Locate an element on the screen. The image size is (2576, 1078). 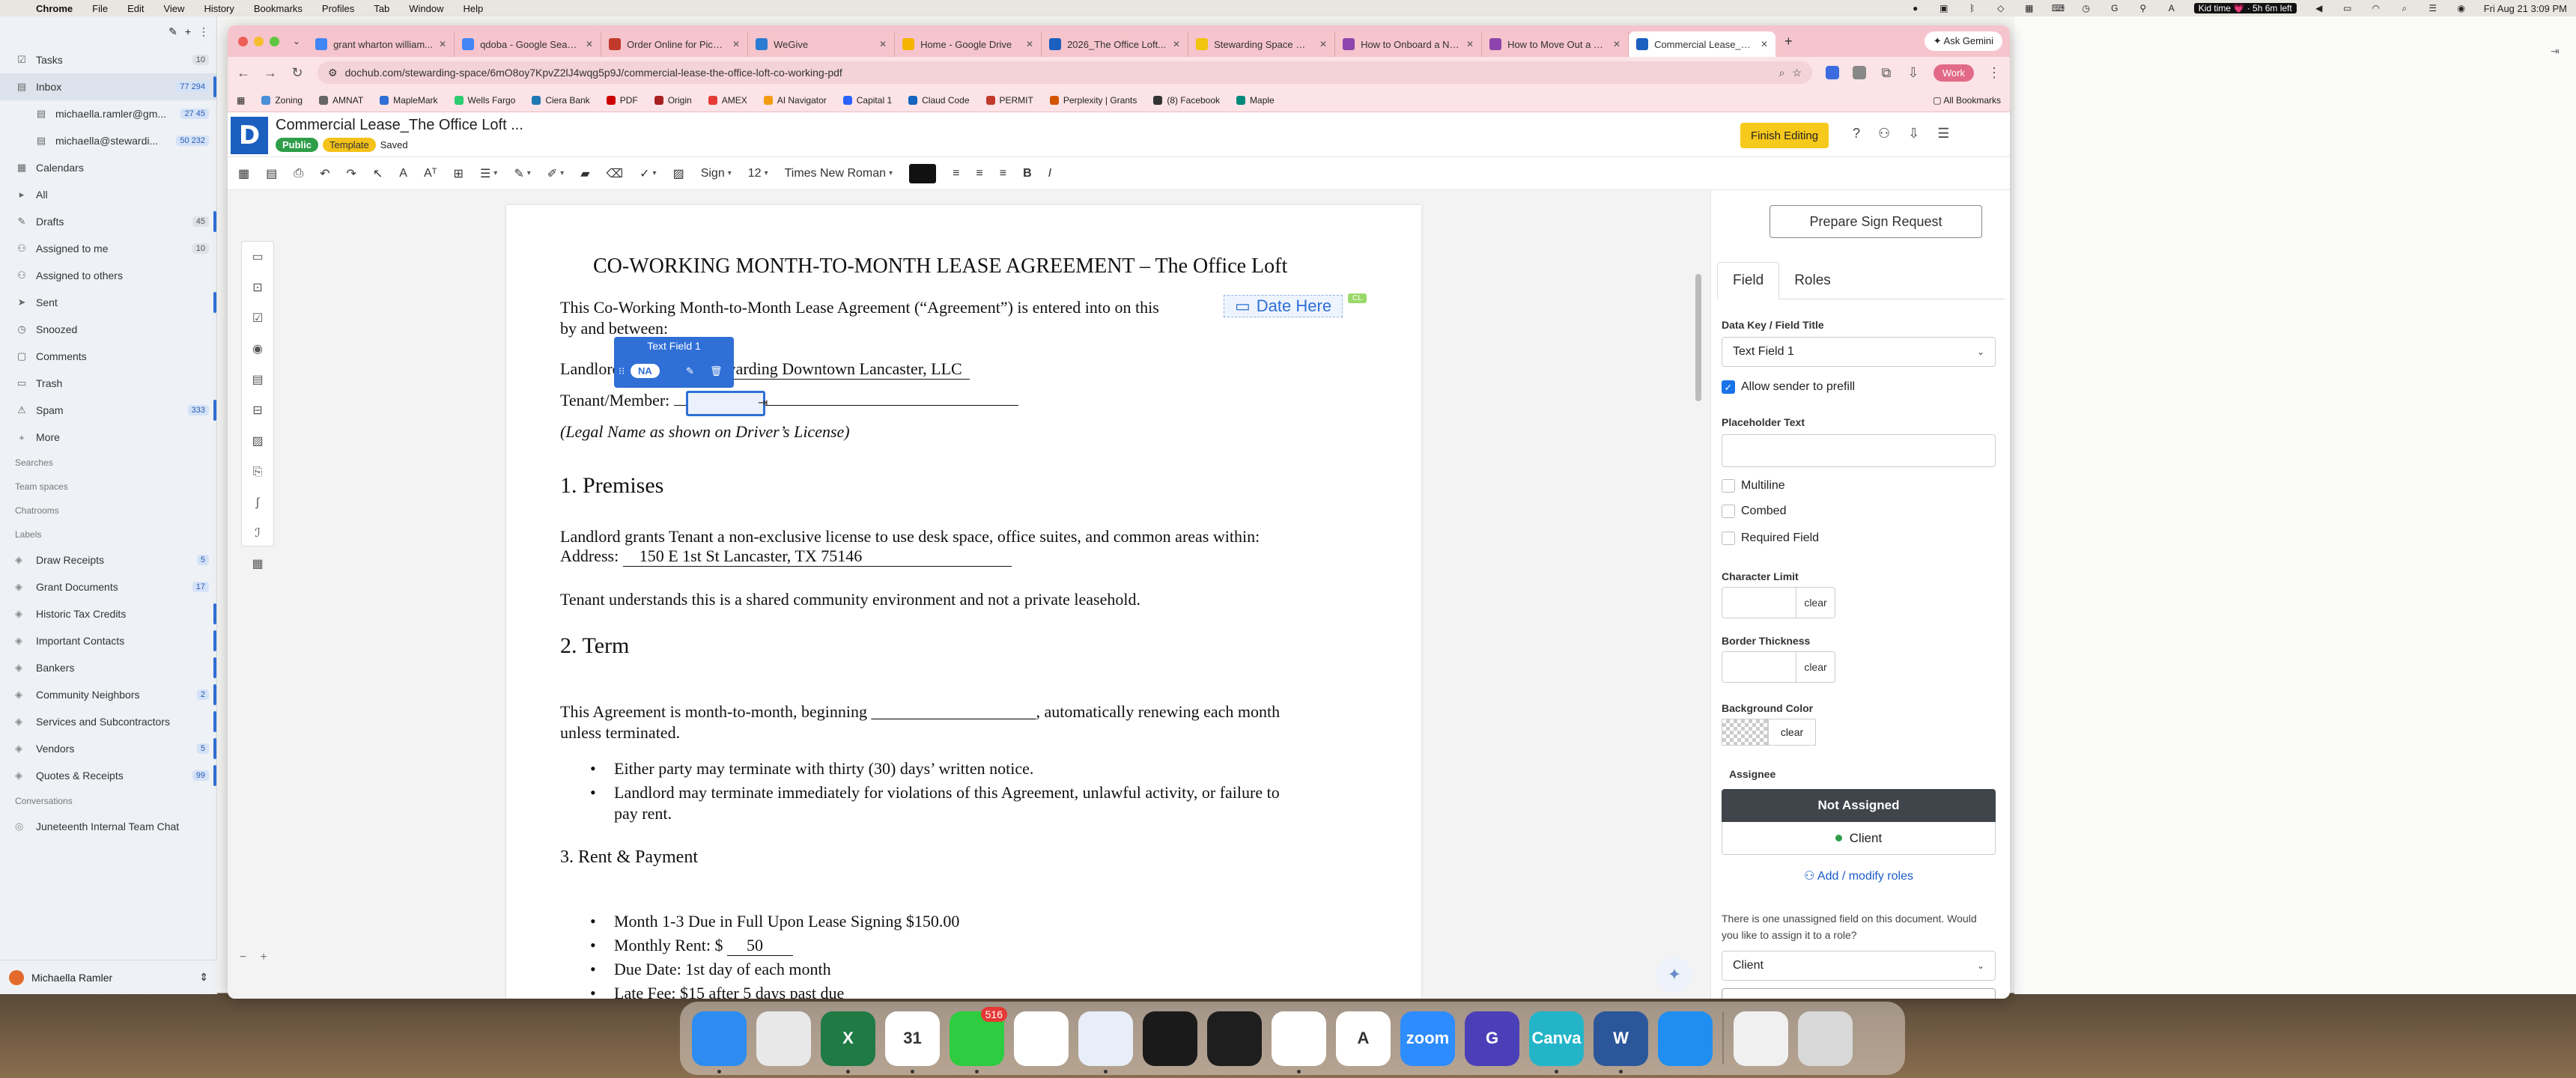
mail-label-4: ◈ Bankers is located at coordinates (108, 667).